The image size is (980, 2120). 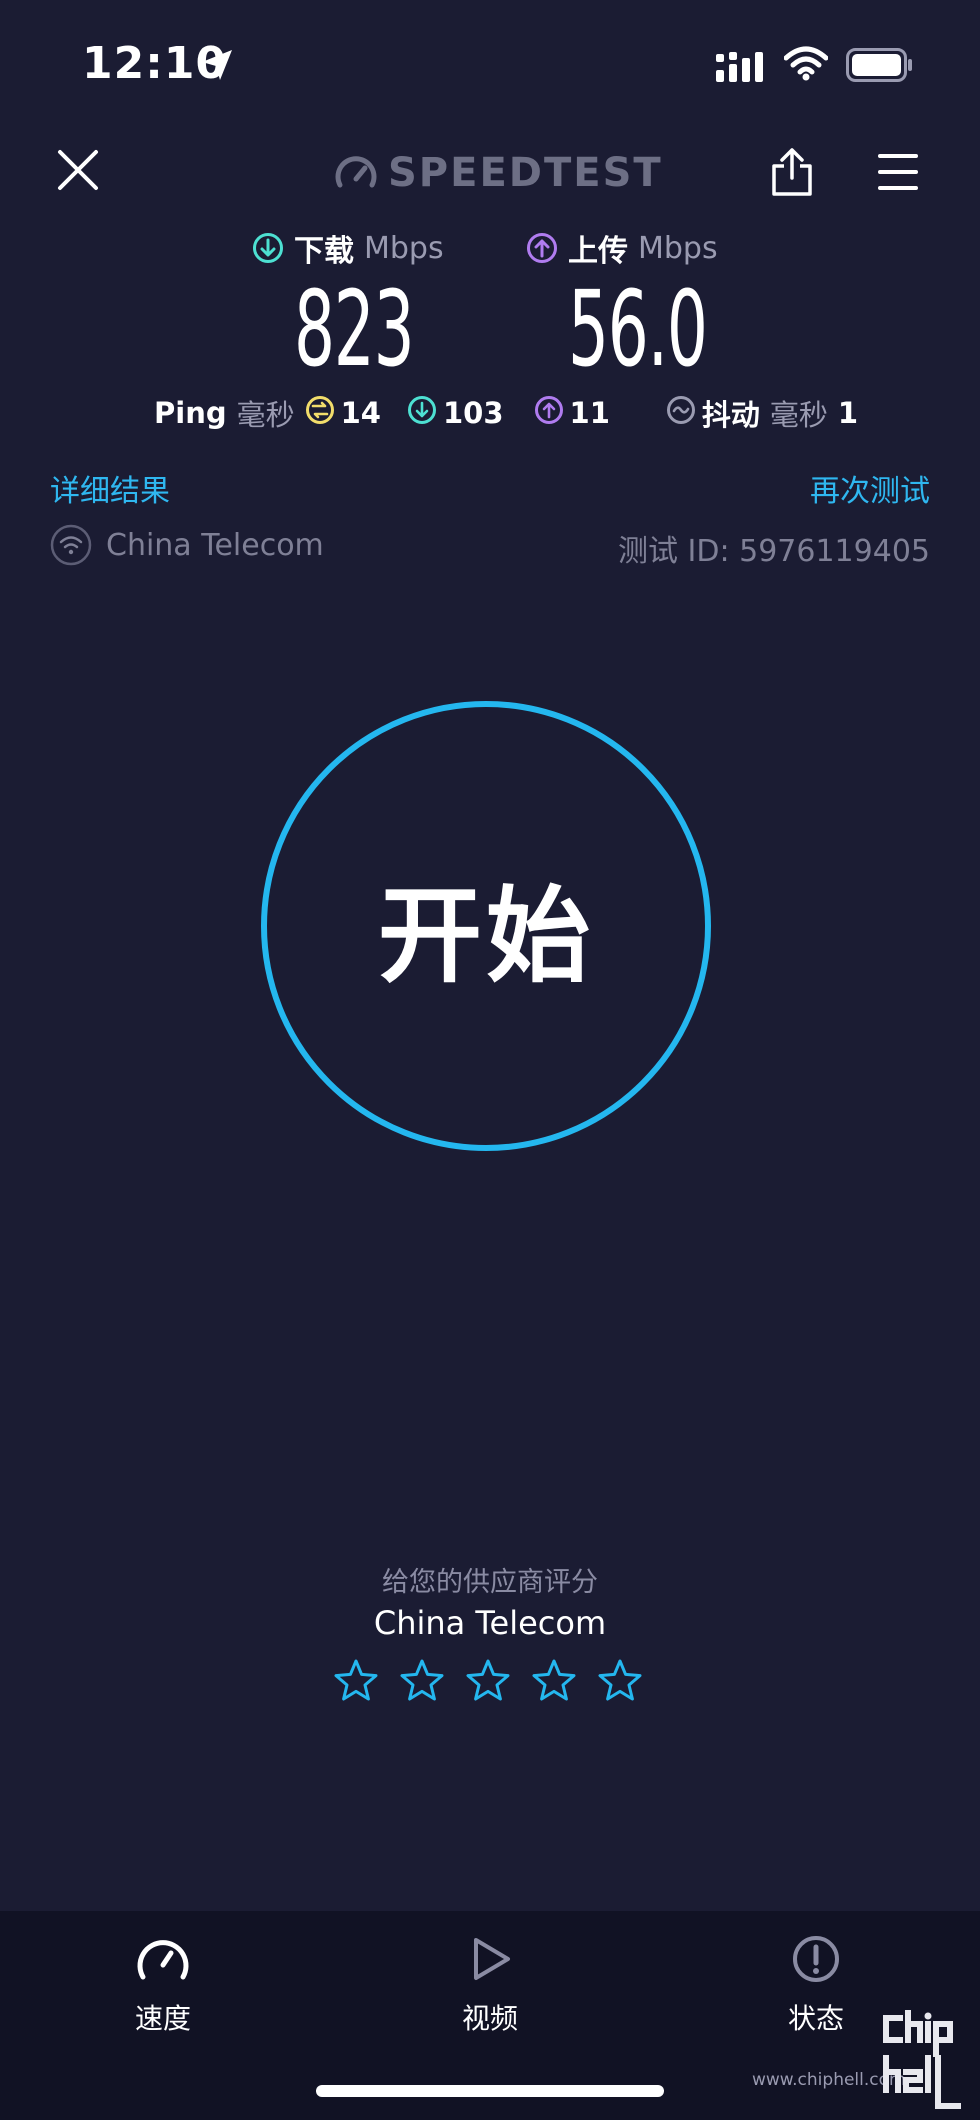 I want to click on star-5-icon, so click(x=620, y=1681).